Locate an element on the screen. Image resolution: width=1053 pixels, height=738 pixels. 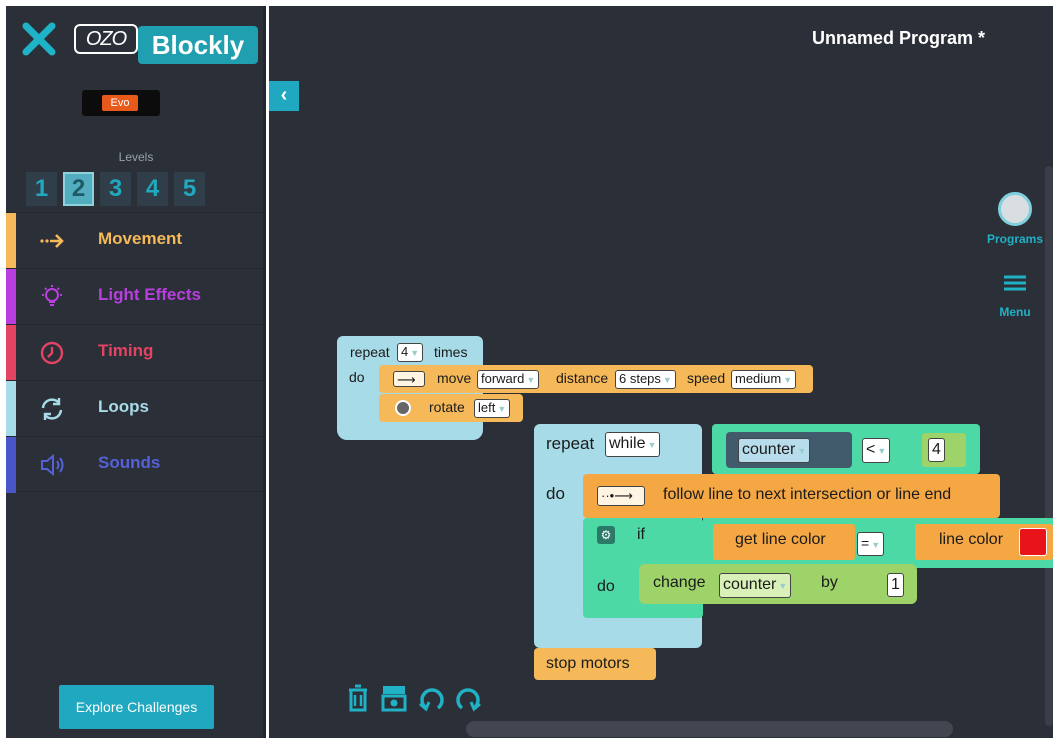
distance-value: 6 steps is located at coordinates (640, 378).